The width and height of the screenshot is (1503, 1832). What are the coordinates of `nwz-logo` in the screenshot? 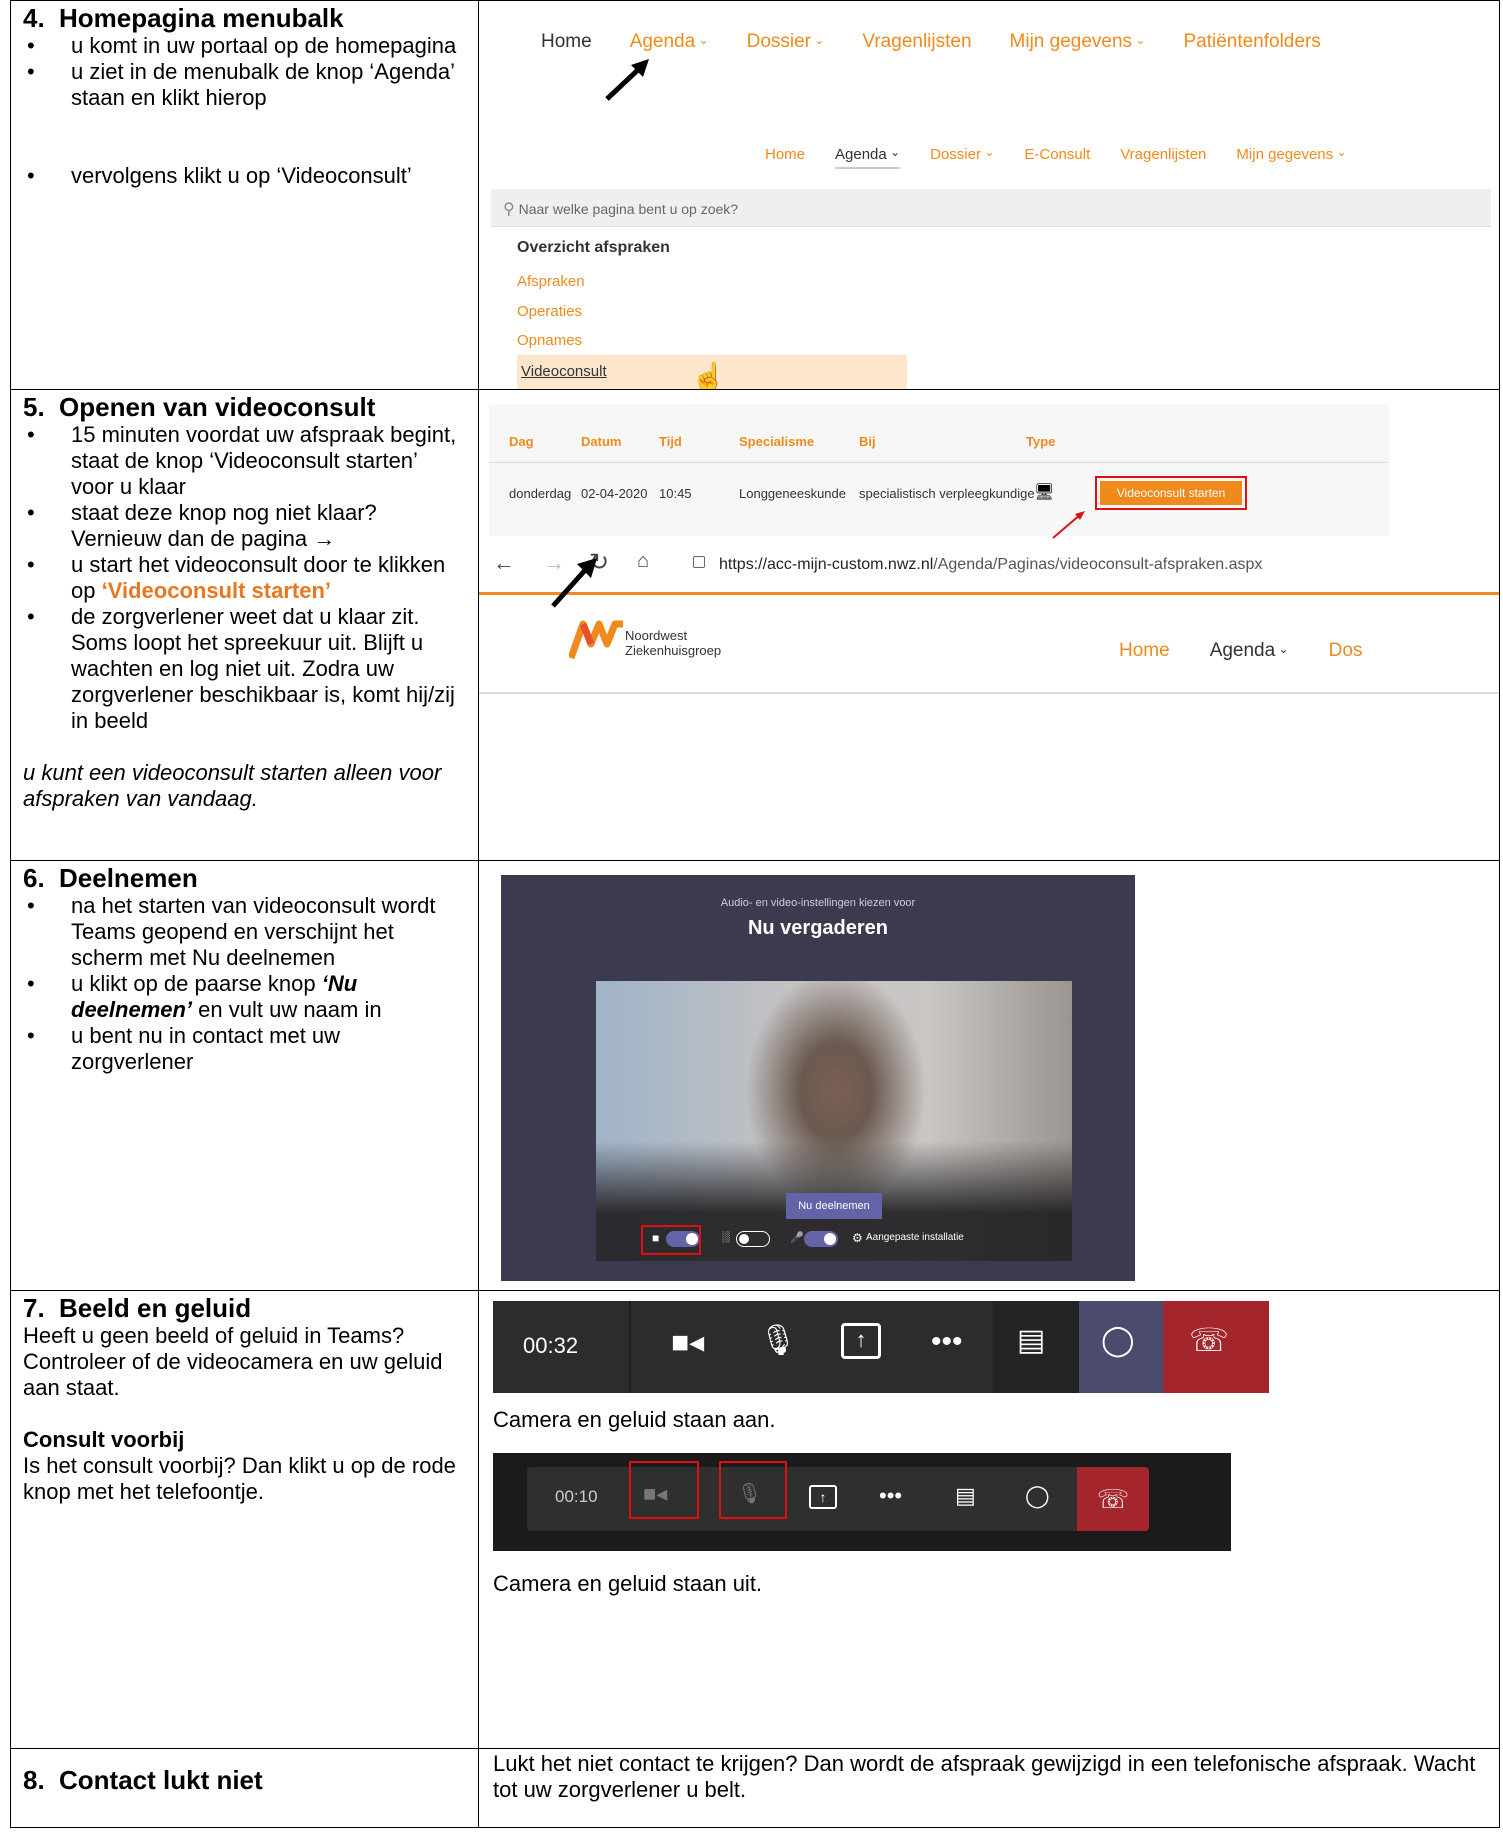 It's located at (596, 640).